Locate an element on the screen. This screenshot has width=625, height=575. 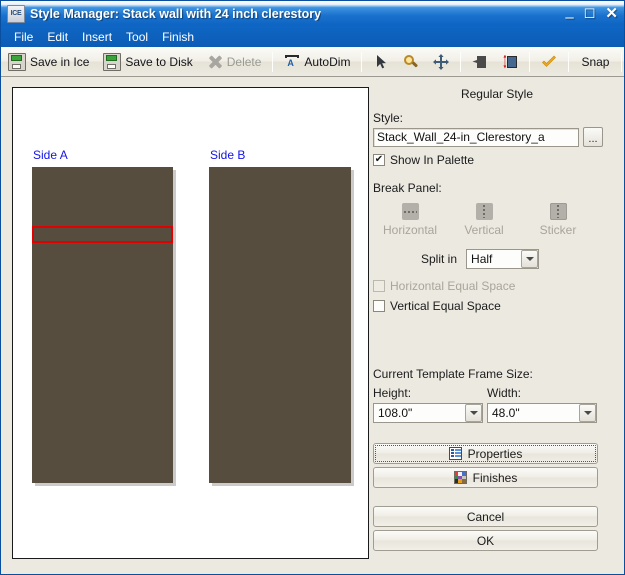
move-arrows-icon is located at coordinates (441, 61).